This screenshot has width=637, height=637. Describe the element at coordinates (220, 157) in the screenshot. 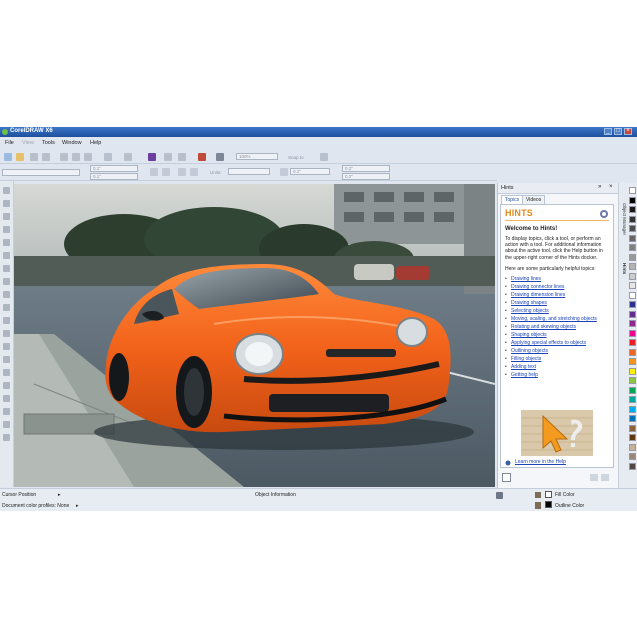

I see `welcome-screen-icon` at that location.